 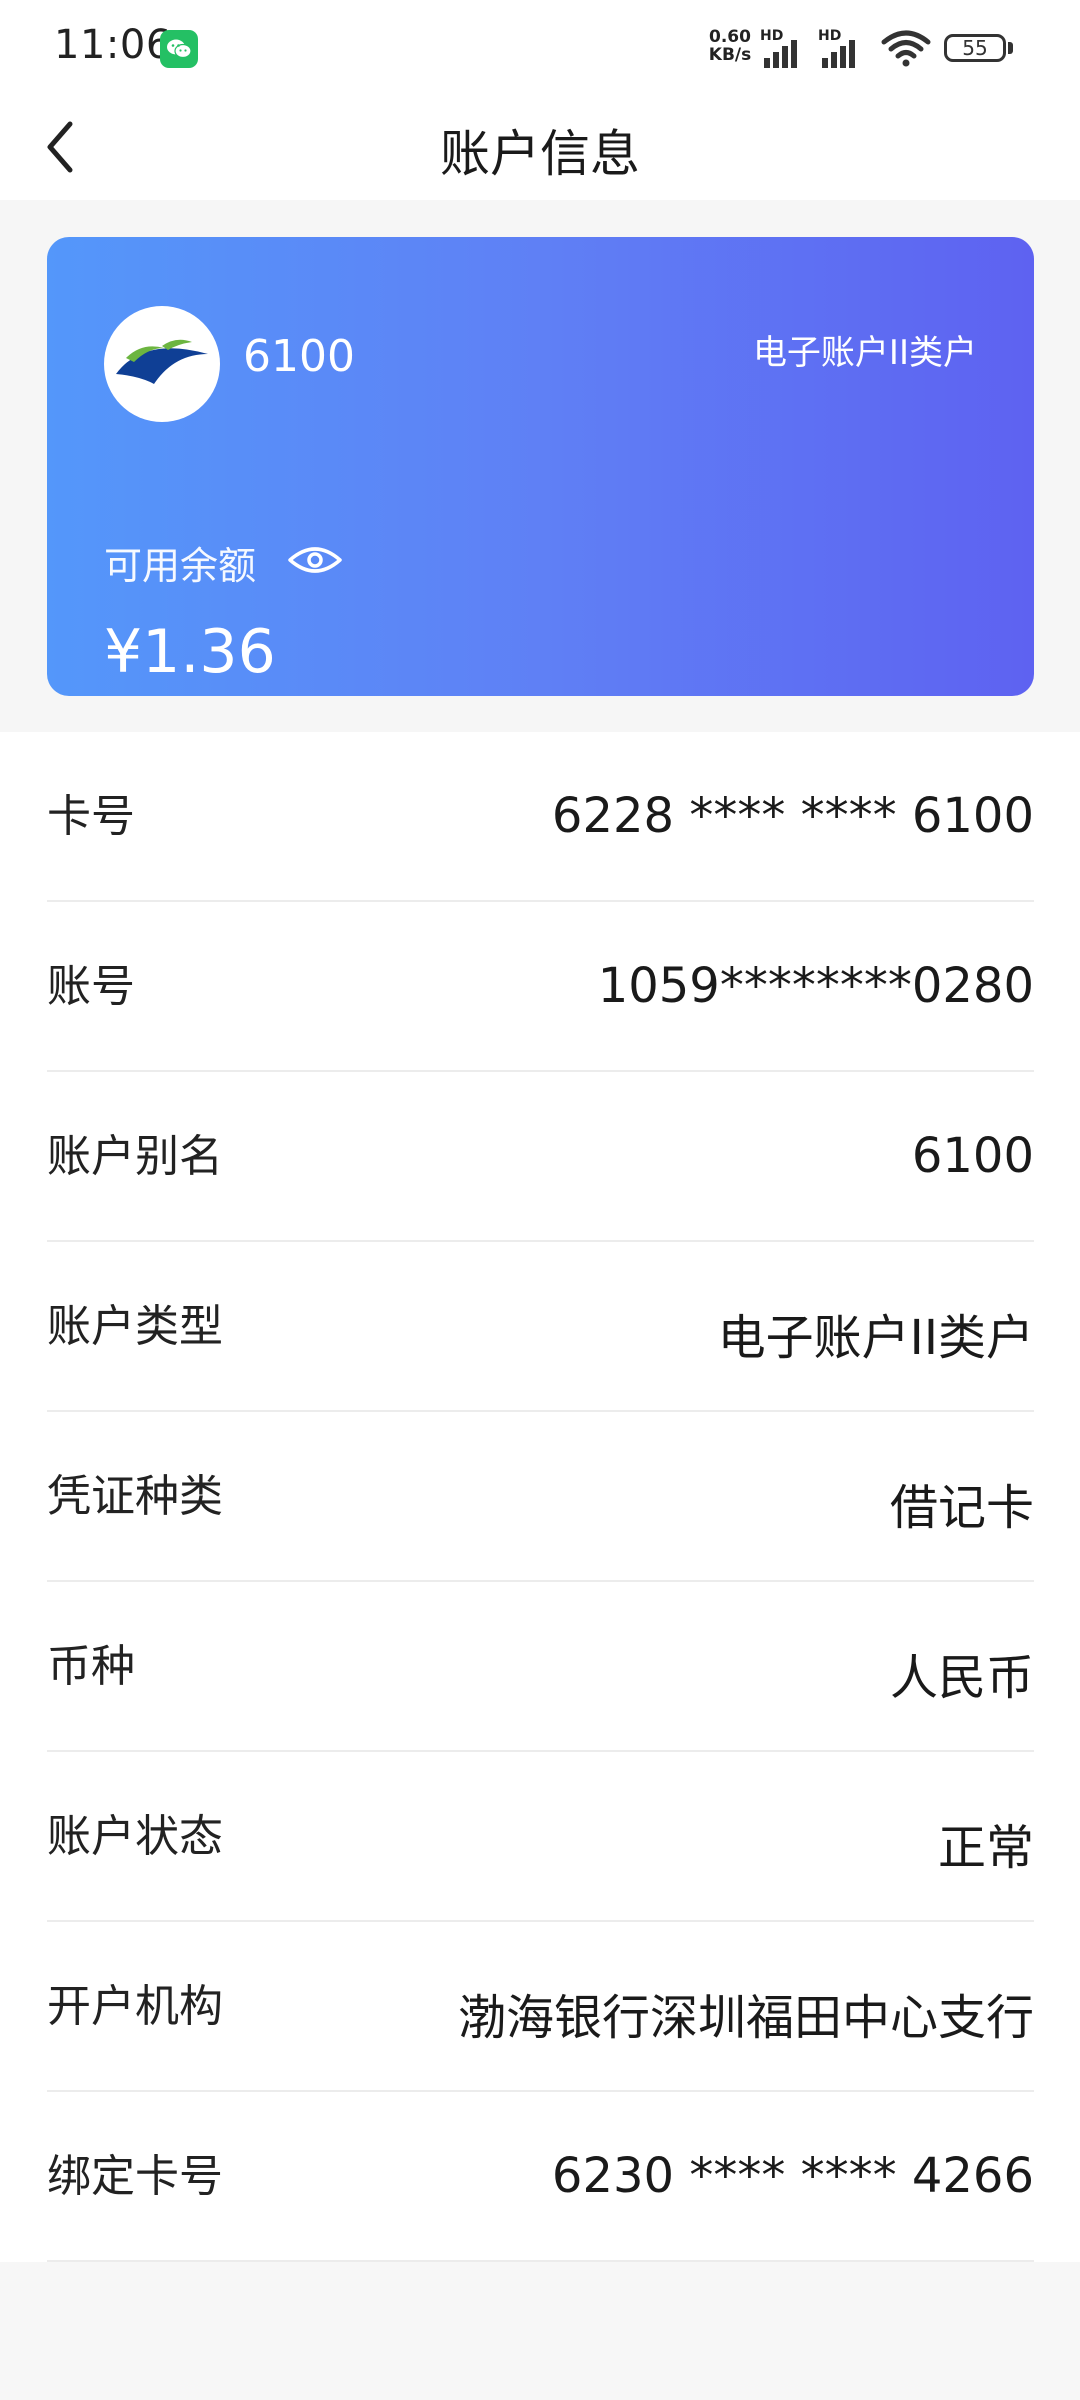 I want to click on bottom-blank-area, so click(x=540, y=2331).